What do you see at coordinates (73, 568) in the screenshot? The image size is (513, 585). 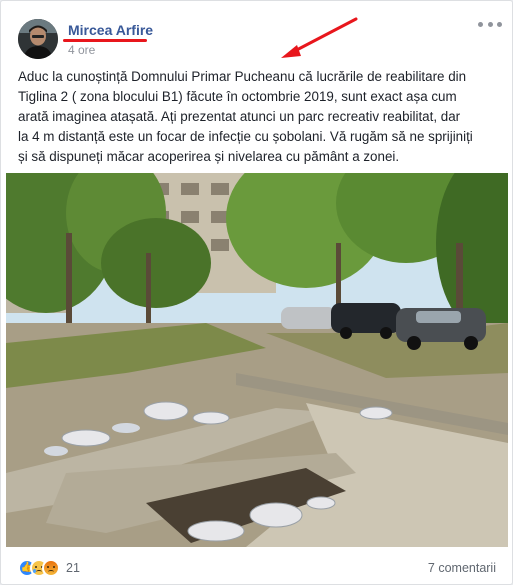 I see `reaction-count: 21` at bounding box center [73, 568].